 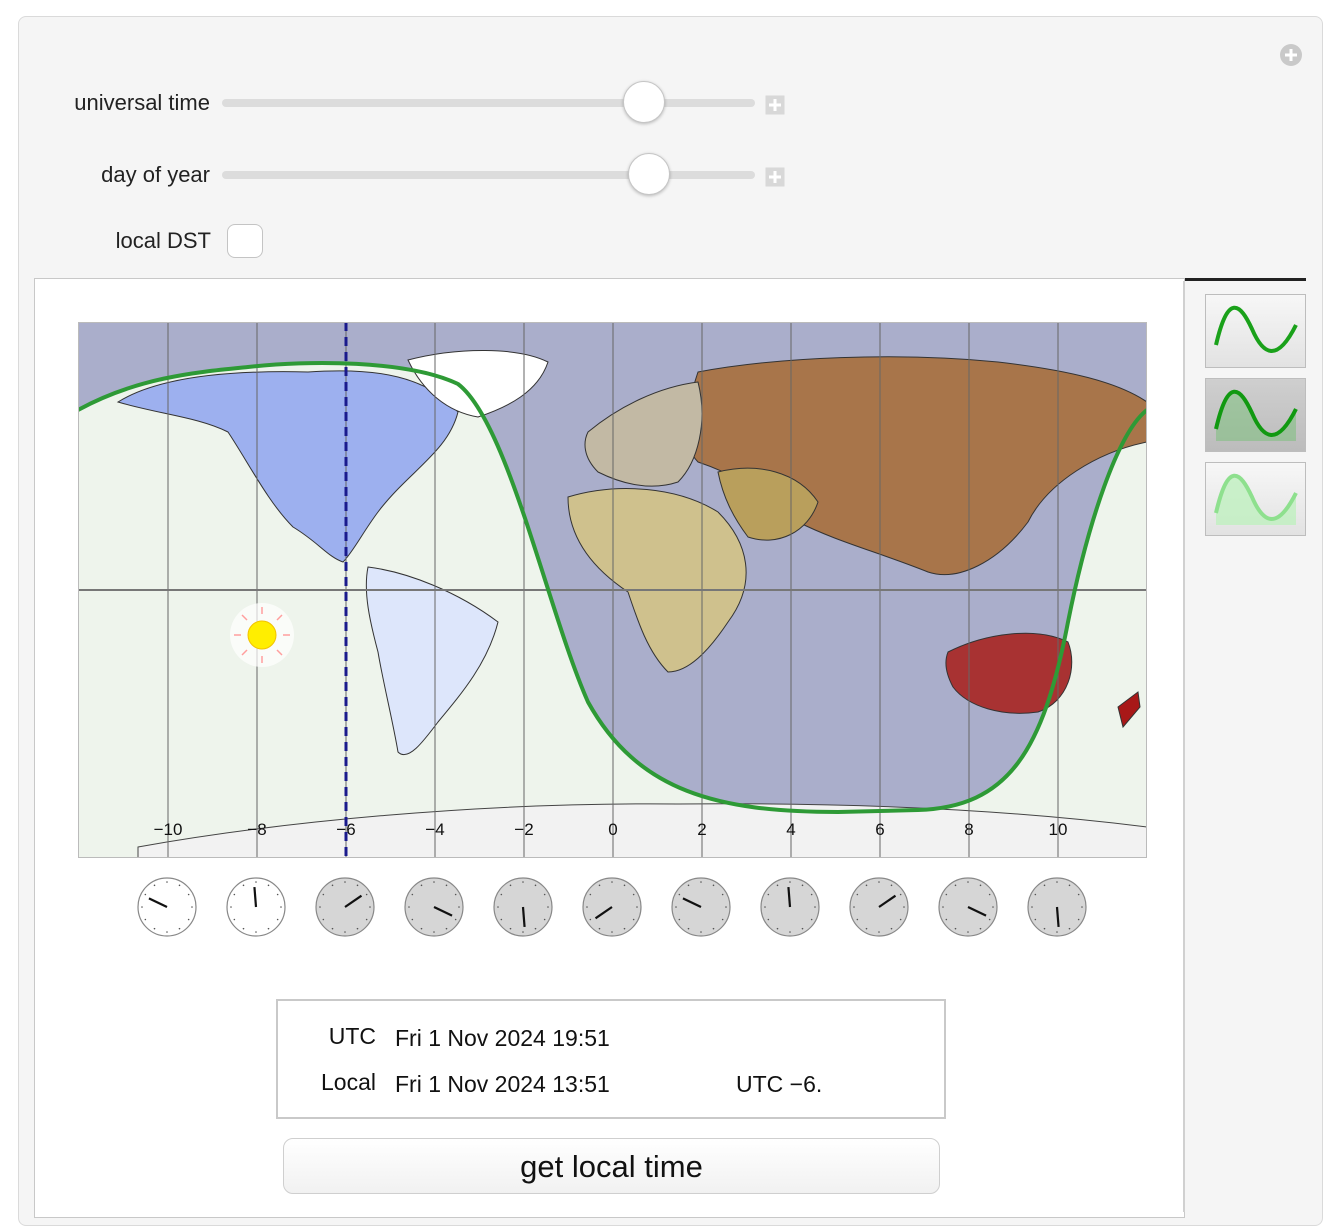 What do you see at coordinates (1184, 746) in the screenshot?
I see `sidebar-separator` at bounding box center [1184, 746].